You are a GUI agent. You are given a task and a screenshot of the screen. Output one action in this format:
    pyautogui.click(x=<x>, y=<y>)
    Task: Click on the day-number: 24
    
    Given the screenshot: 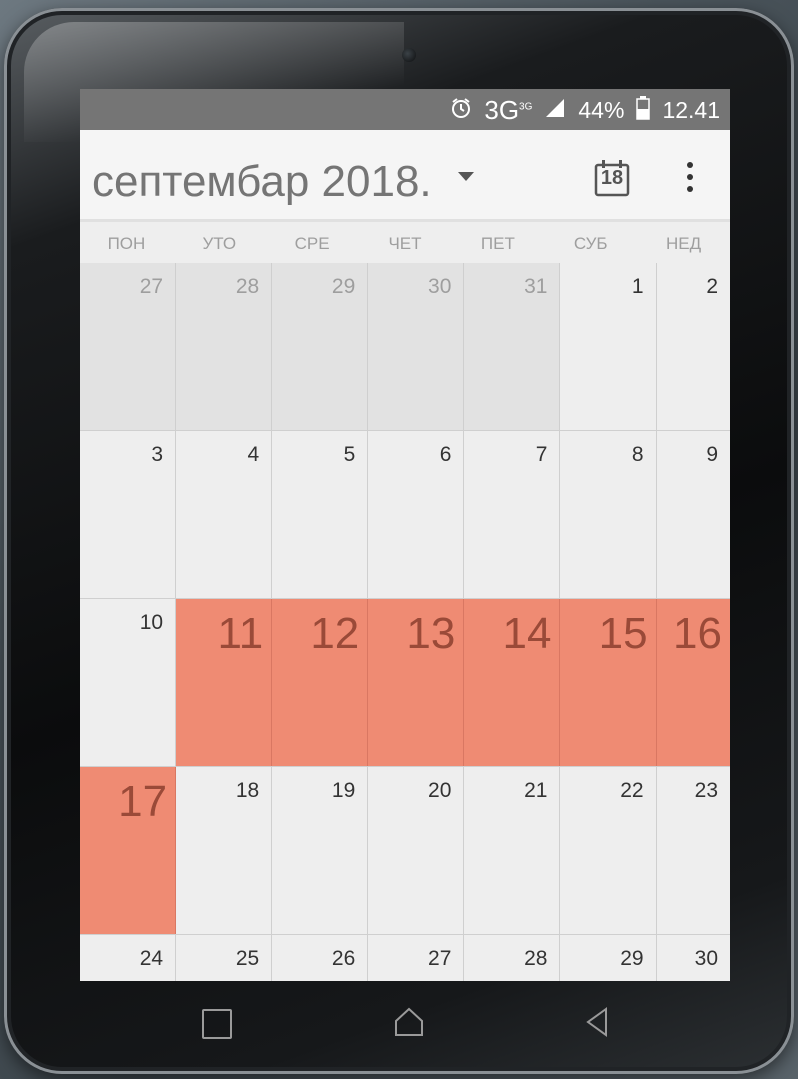 What is the action you would take?
    pyautogui.click(x=151, y=958)
    